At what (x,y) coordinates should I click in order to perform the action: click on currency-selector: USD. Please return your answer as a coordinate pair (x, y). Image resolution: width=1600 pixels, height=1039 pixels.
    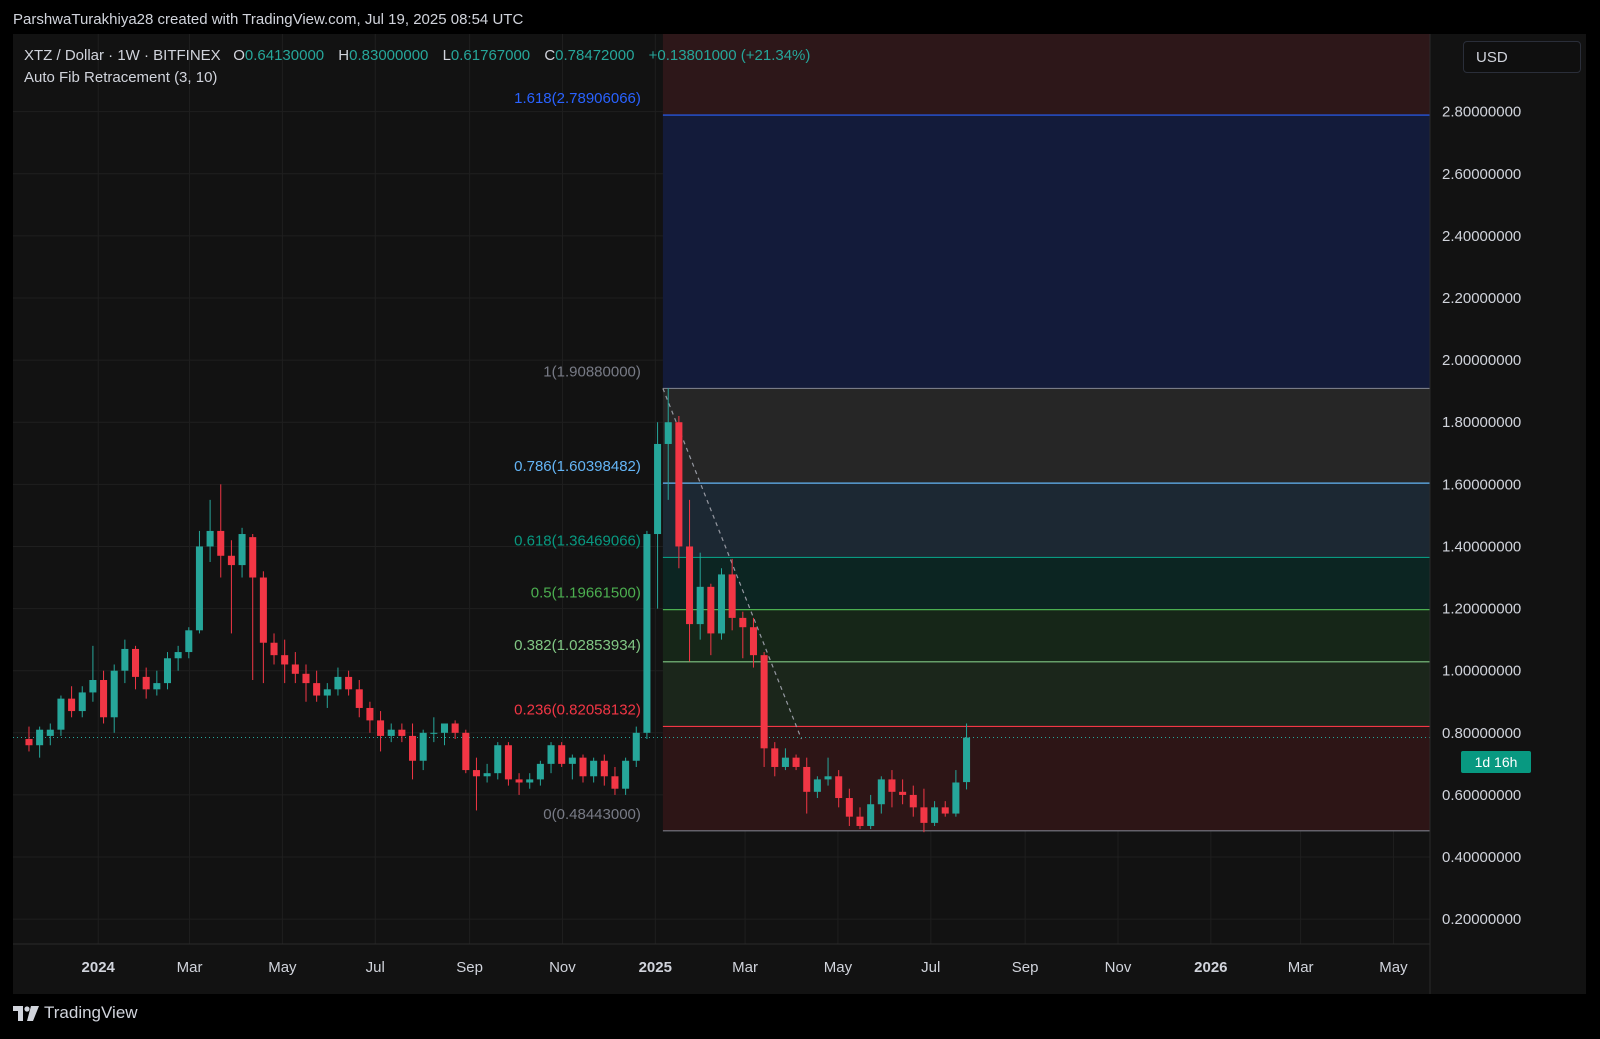
    Looking at the image, I should click on (1522, 57).